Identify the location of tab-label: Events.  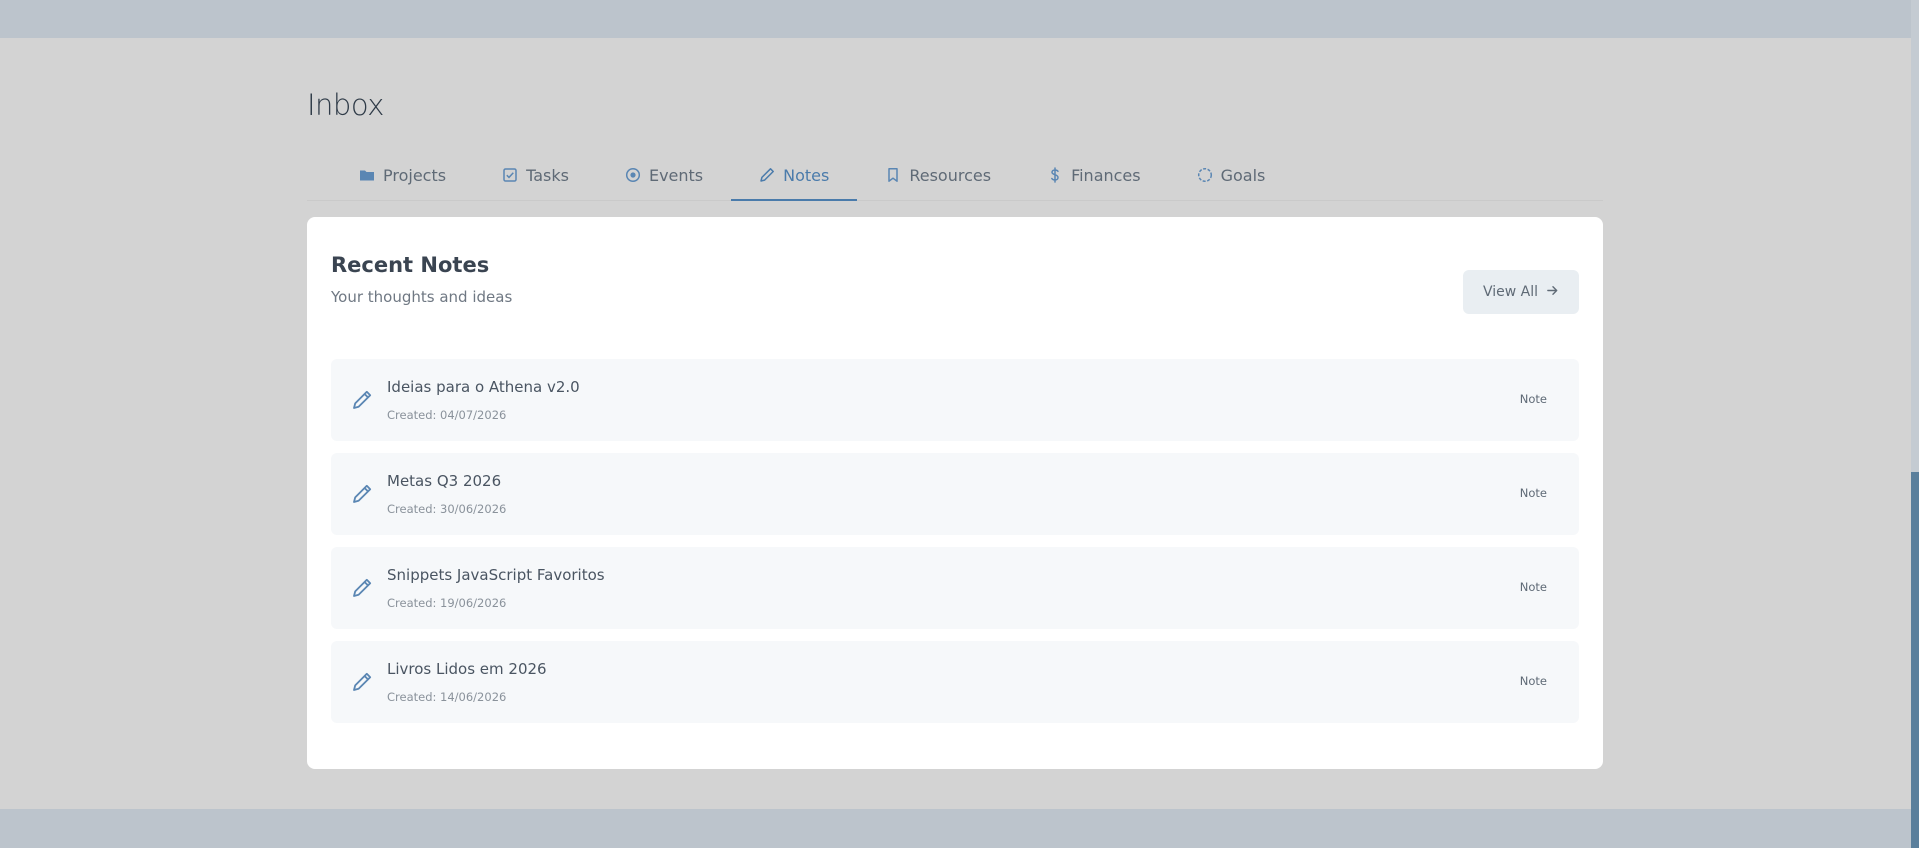
(676, 175).